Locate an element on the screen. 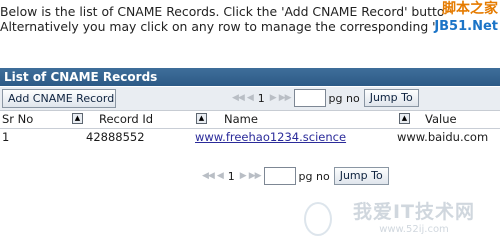 The height and width of the screenshot is (240, 500). cell-name-link: www.freehao1234.science is located at coordinates (270, 137).